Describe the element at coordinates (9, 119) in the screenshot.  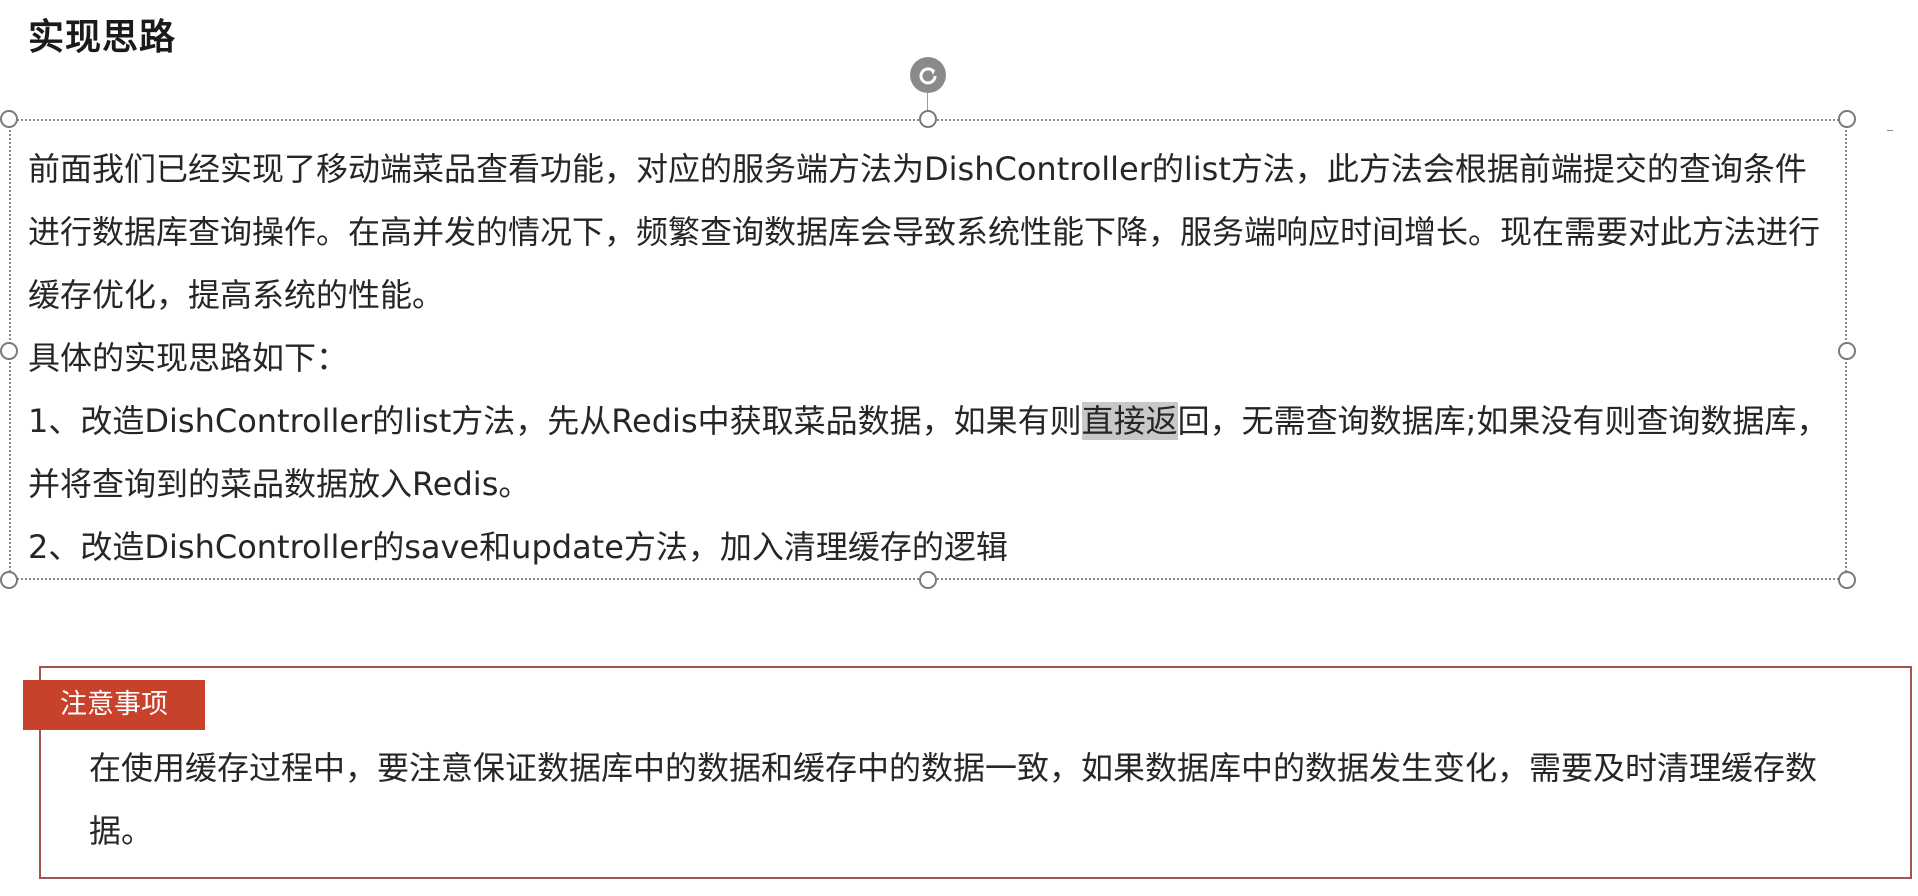
I see `resize-handle-top-left` at that location.